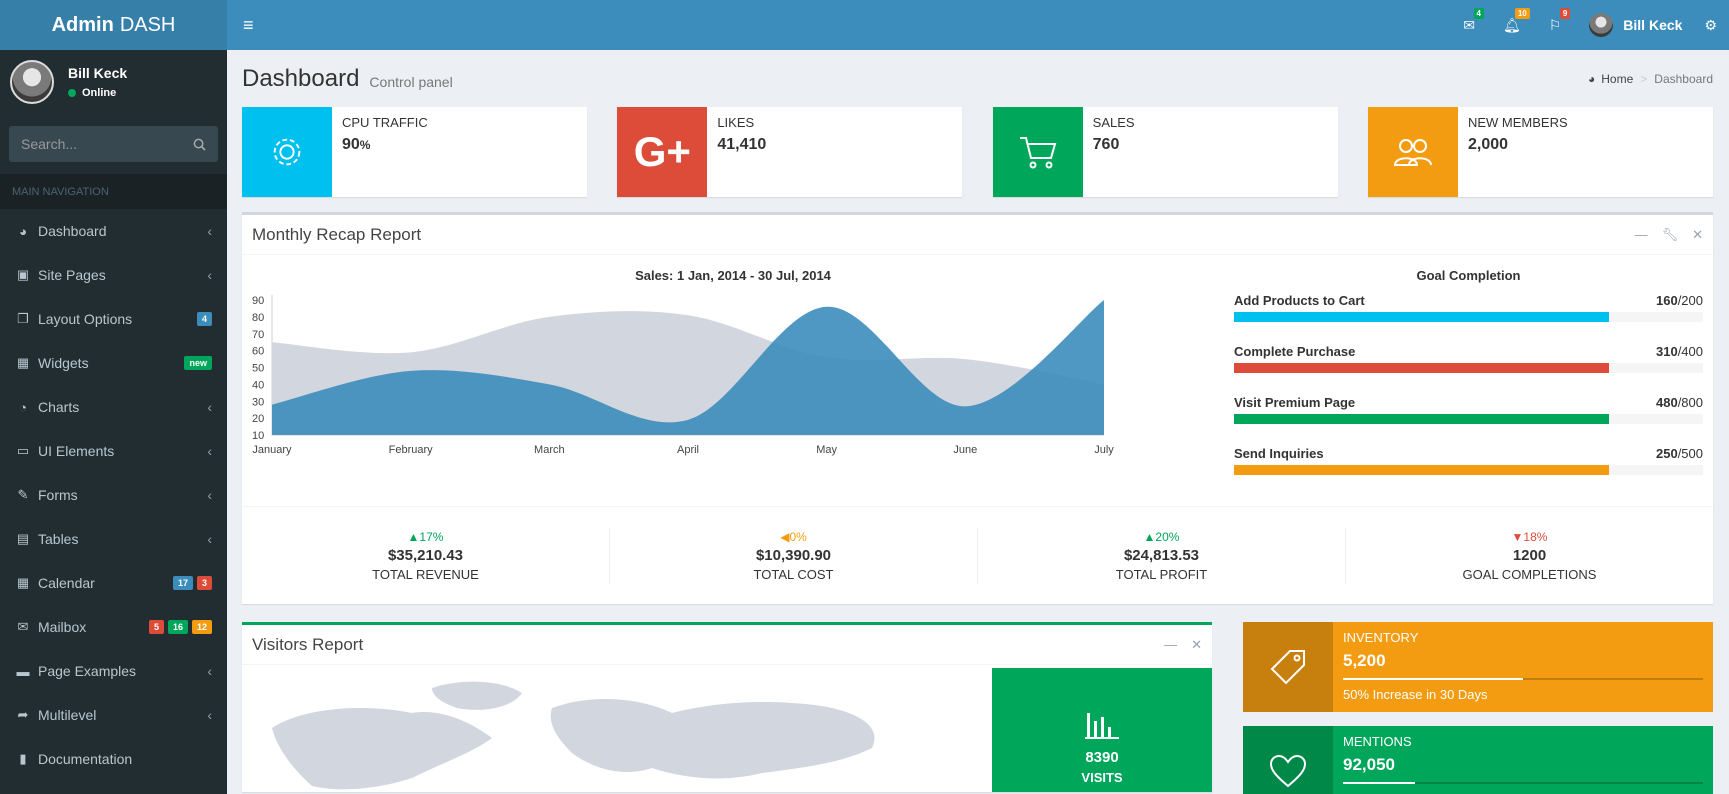 The height and width of the screenshot is (794, 1729). Describe the element at coordinates (1473, 20) in the screenshot. I see `mail-icon: ✉ 4` at that location.